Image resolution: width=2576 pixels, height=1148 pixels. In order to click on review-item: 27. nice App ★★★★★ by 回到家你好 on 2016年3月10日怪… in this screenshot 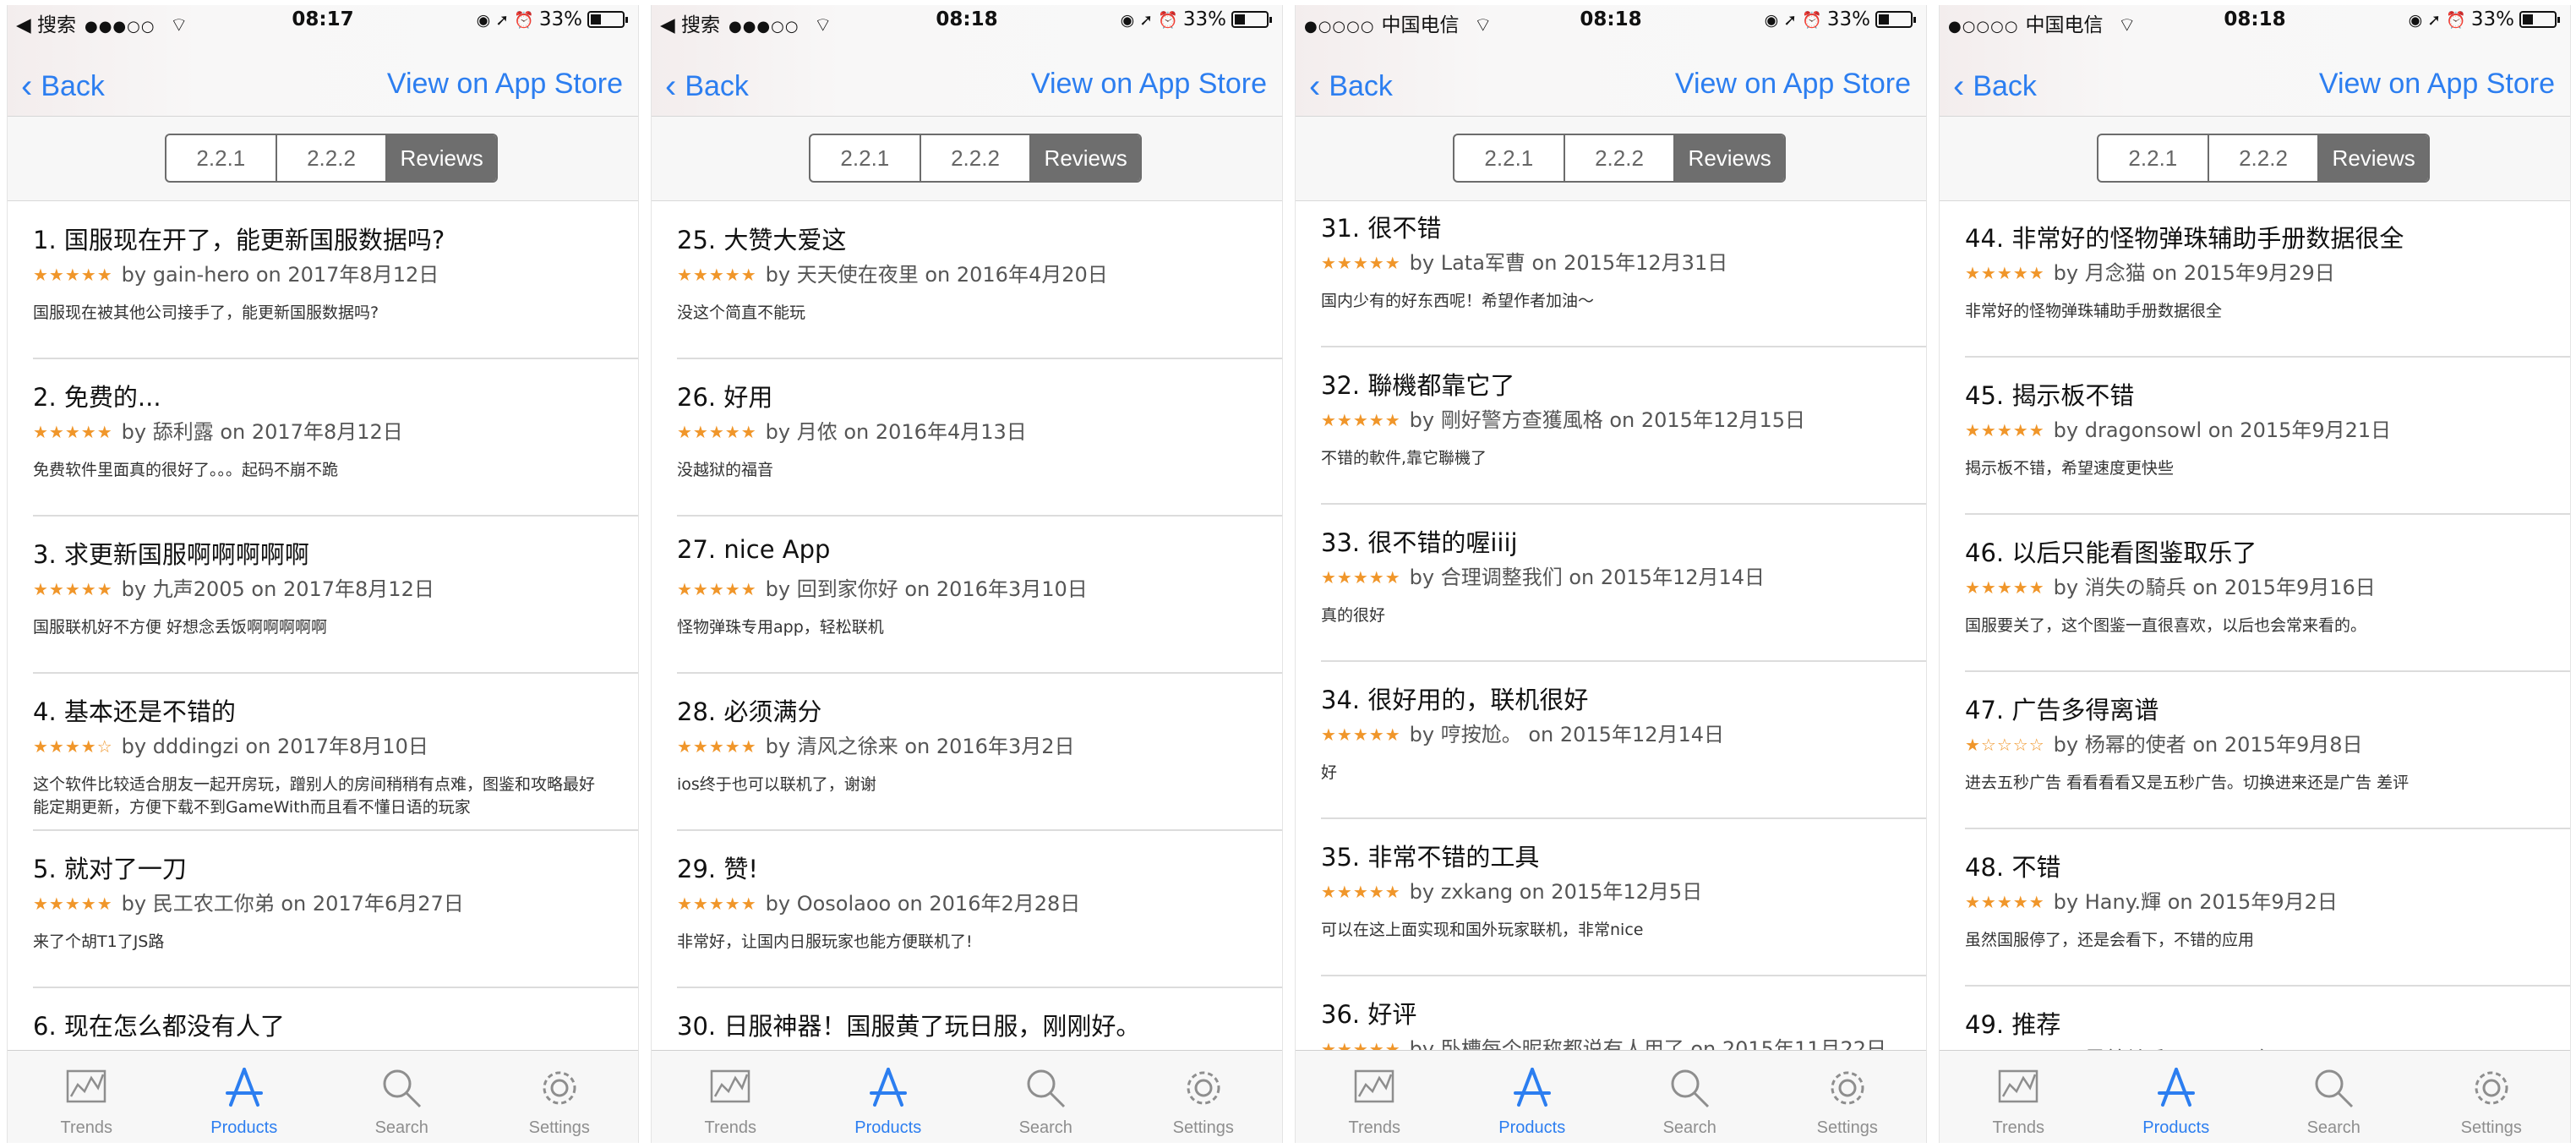, I will do `click(979, 595)`.